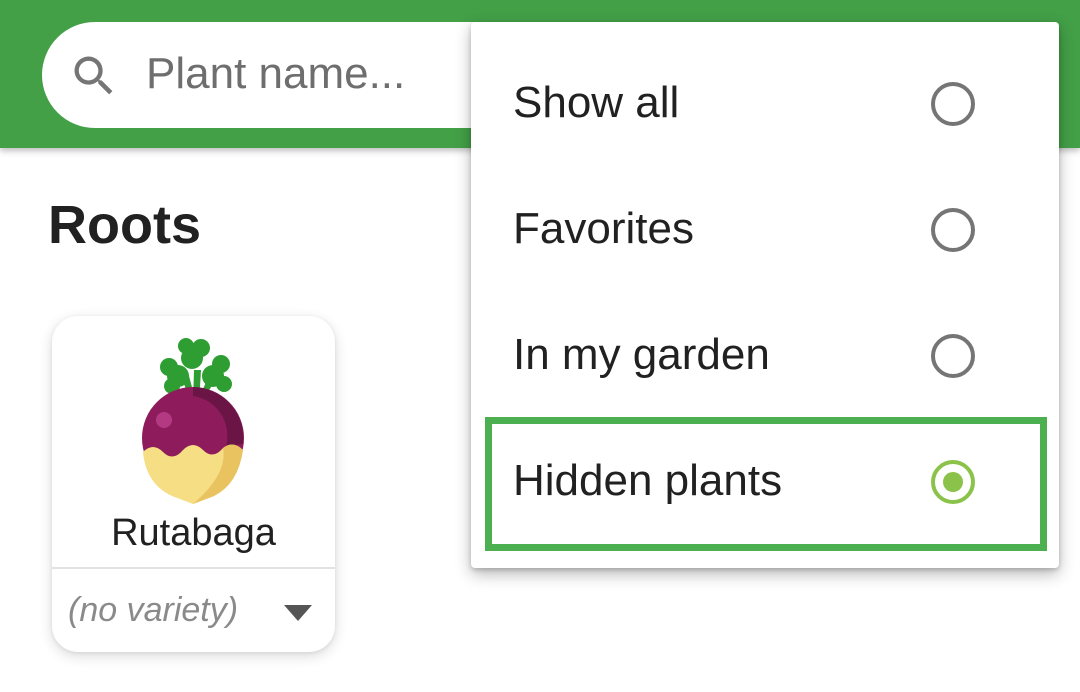 The image size is (1080, 692). I want to click on plant-card: Rutabaga (no variety), so click(193, 484).